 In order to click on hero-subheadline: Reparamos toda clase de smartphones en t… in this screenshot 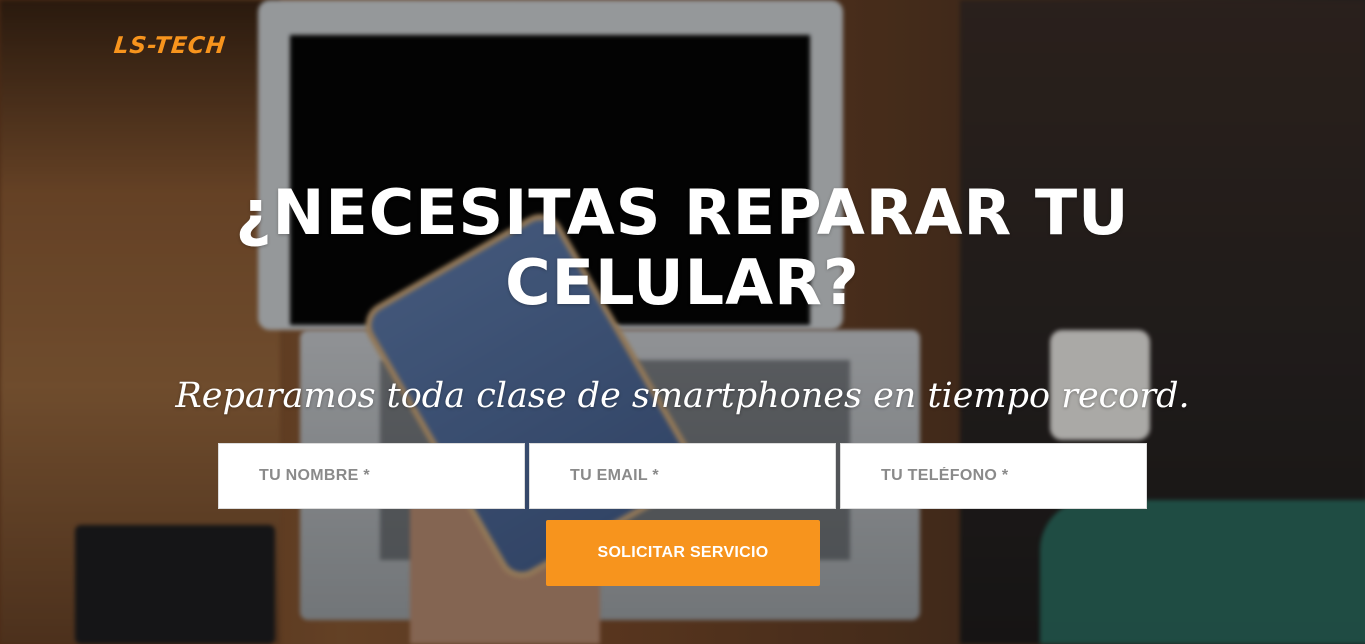, I will do `click(682, 396)`.